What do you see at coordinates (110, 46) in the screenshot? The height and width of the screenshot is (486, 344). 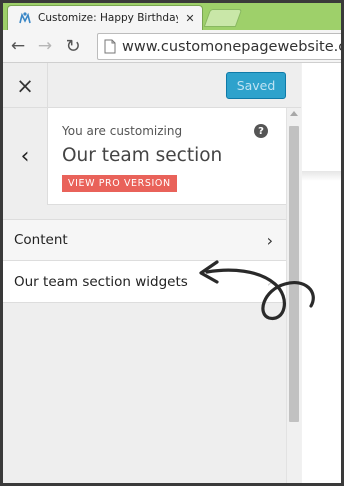 I see `page-icon` at bounding box center [110, 46].